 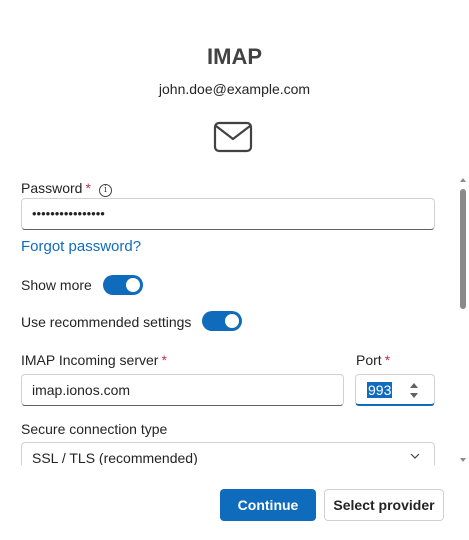 What do you see at coordinates (66, 188) in the screenshot?
I see `password-label: Password * i` at bounding box center [66, 188].